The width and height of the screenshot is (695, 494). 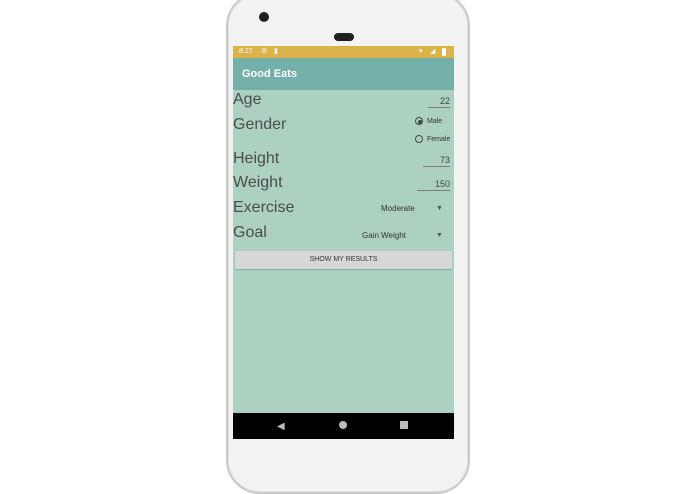 I want to click on signal-icon: ◢, so click(x=433, y=51).